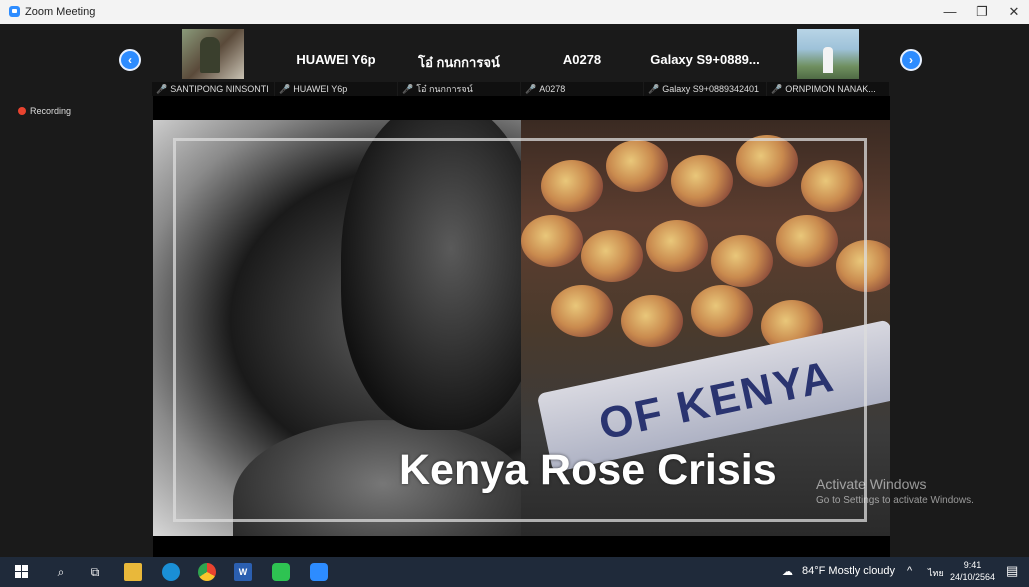 This screenshot has width=1029, height=587. Describe the element at coordinates (14, 11) in the screenshot. I see `zoom-app-icon` at that location.